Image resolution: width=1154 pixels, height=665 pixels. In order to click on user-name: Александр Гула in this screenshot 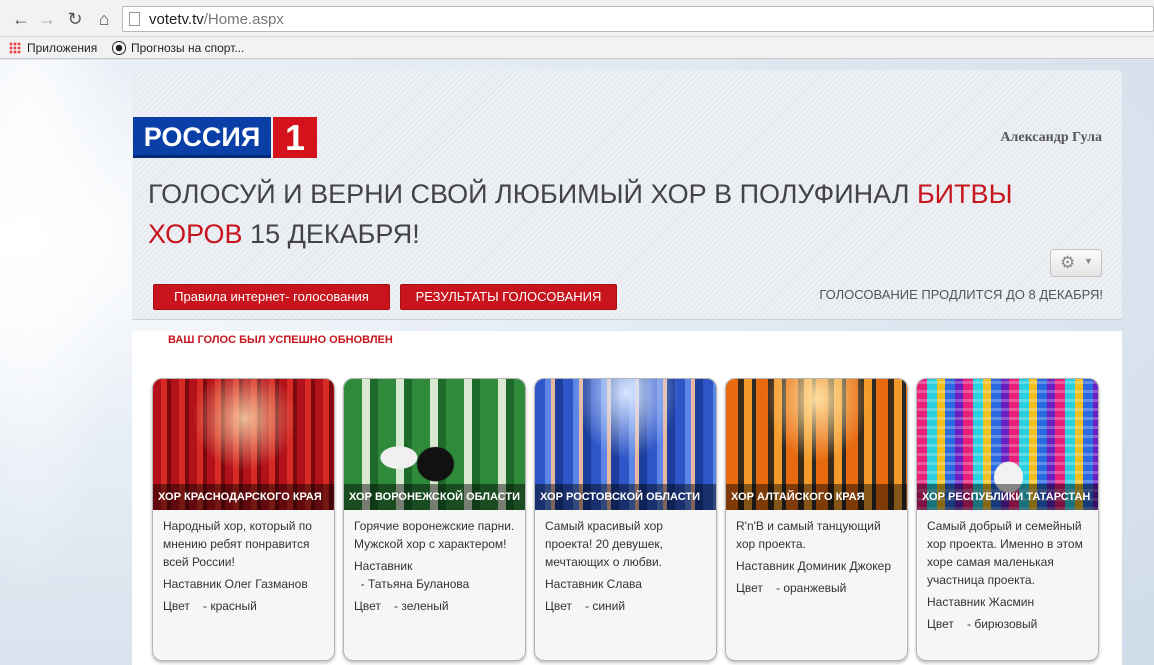, I will do `click(1041, 138)`.